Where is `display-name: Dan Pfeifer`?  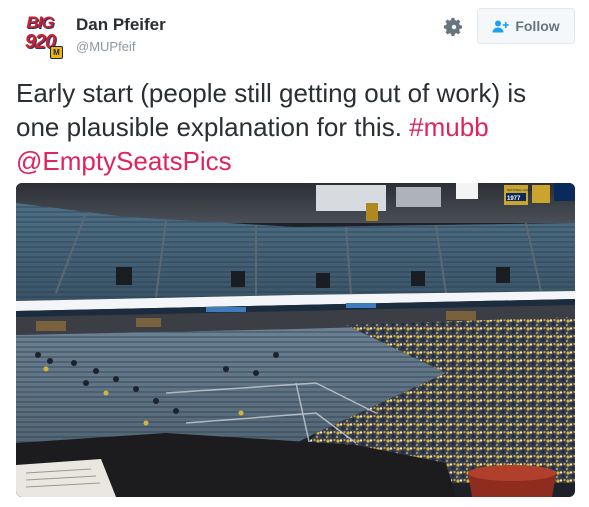 display-name: Dan Pfeifer is located at coordinates (121, 25).